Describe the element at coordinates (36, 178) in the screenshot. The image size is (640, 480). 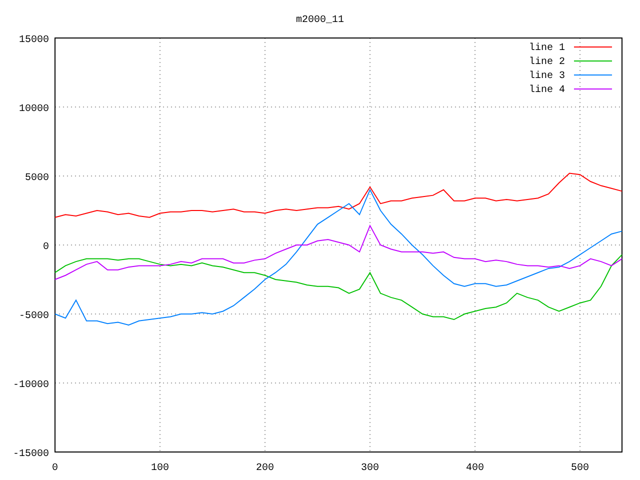
I see `y-tick-label: 5000` at that location.